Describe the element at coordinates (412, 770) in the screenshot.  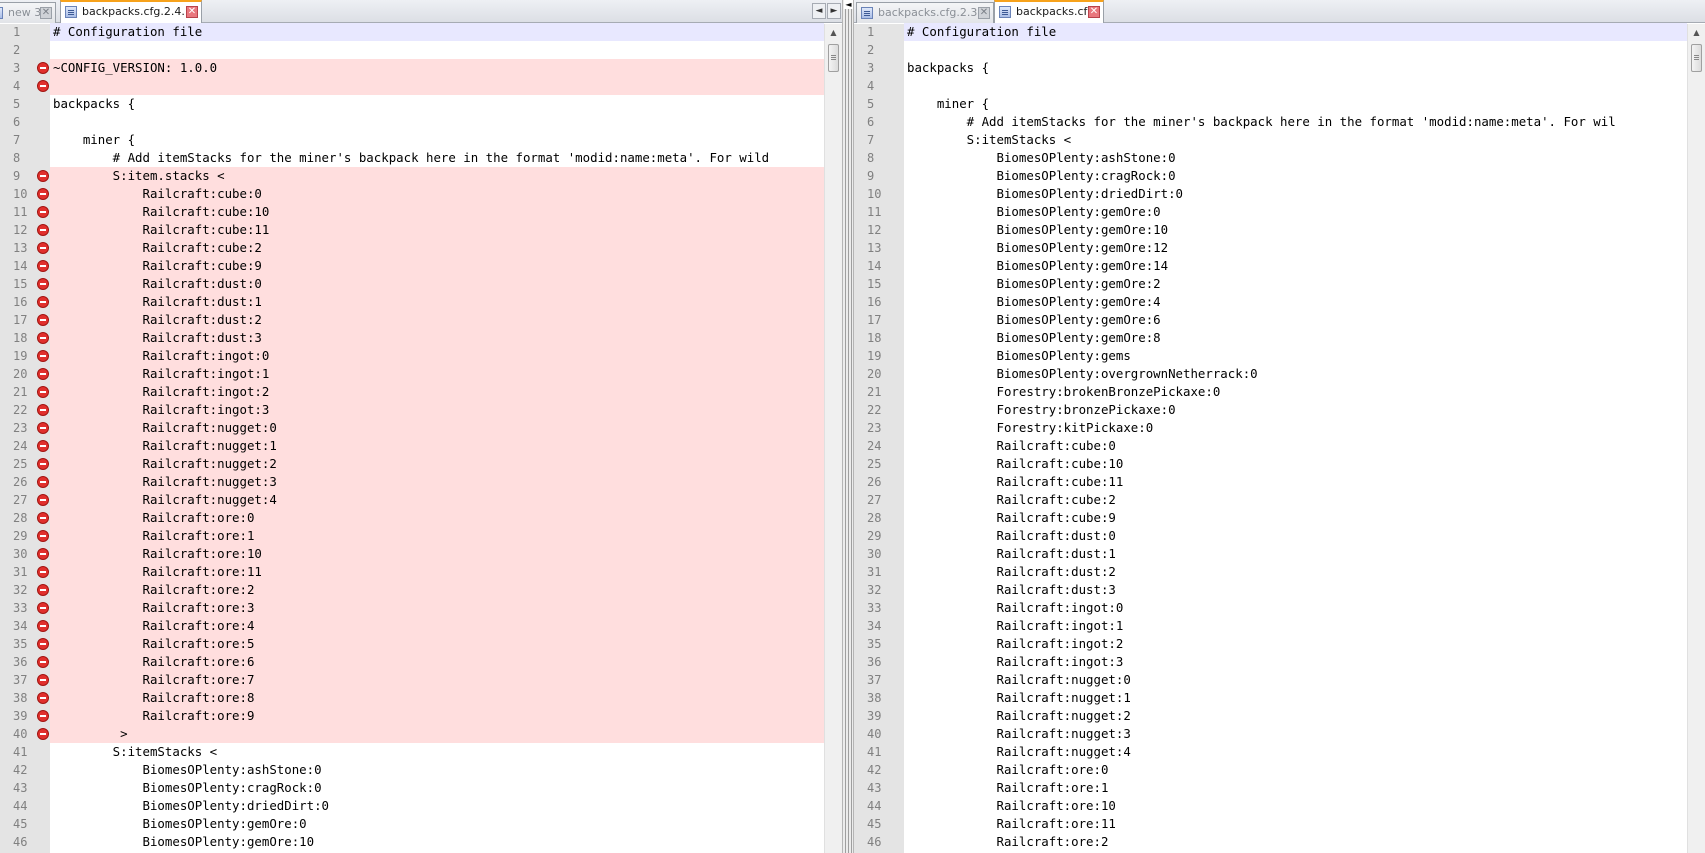
I see `editor-line: 42 BiomesOPlenty:ashStone:0` at that location.